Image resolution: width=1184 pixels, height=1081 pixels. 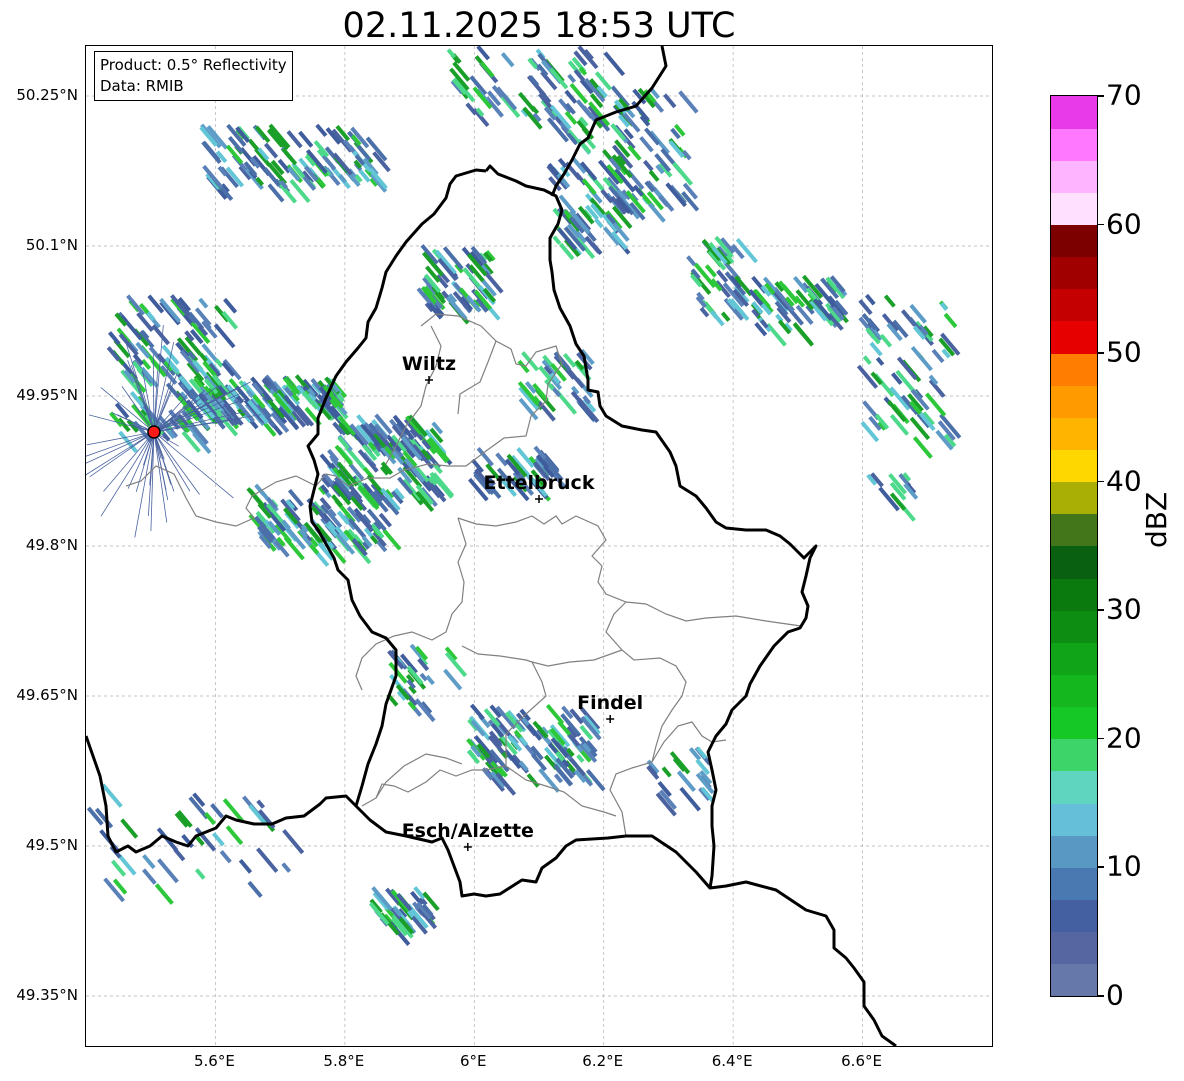 I want to click on data-source-label: Data: RMIB, so click(x=142, y=86).